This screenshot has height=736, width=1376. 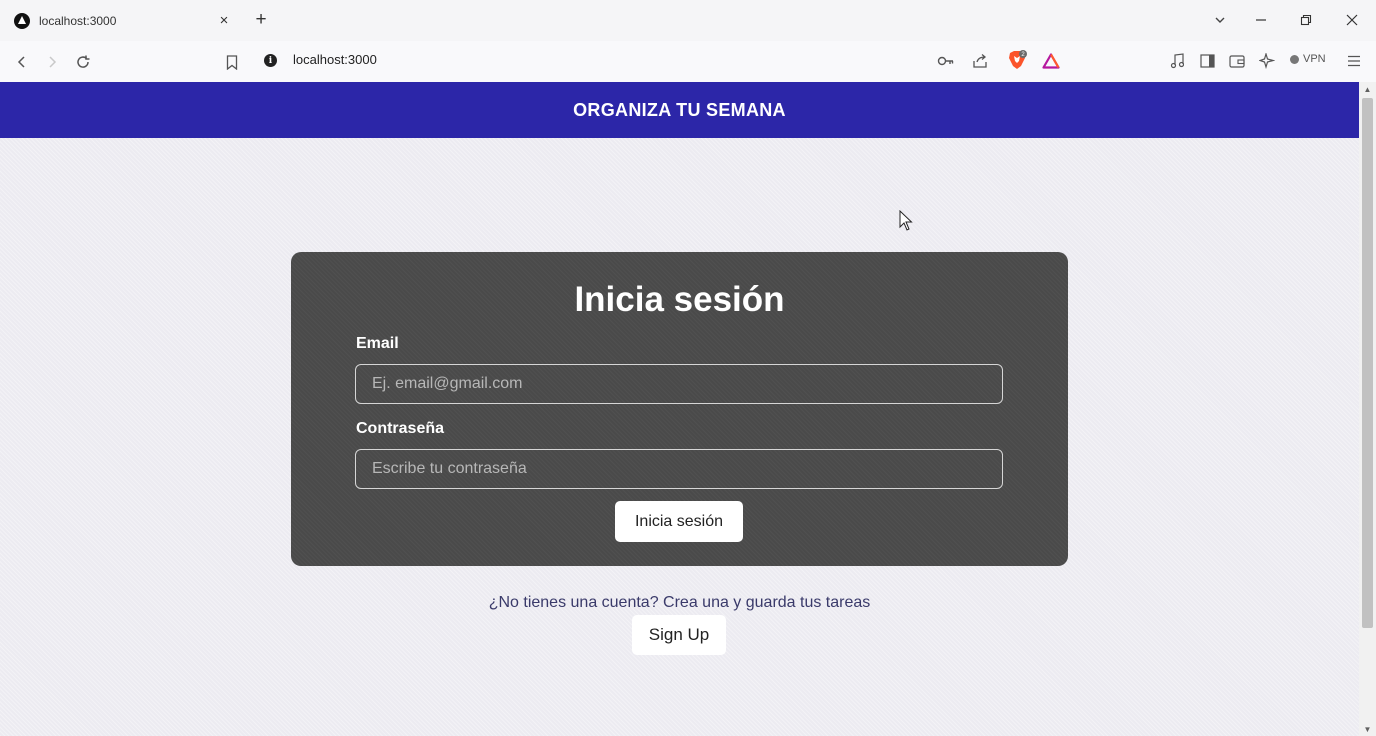 I want to click on site-info-icon: i, so click(x=270, y=60).